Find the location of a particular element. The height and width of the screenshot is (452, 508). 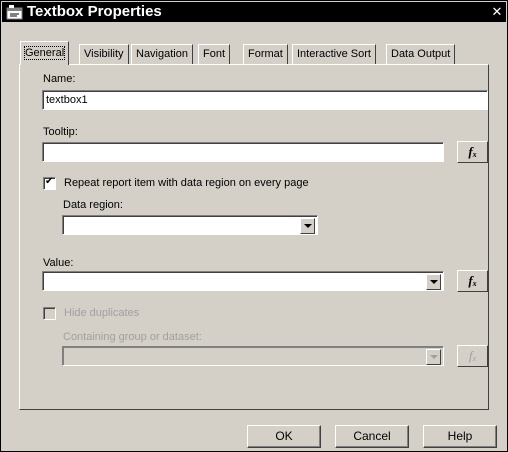

ok-button: OK is located at coordinates (284, 436).